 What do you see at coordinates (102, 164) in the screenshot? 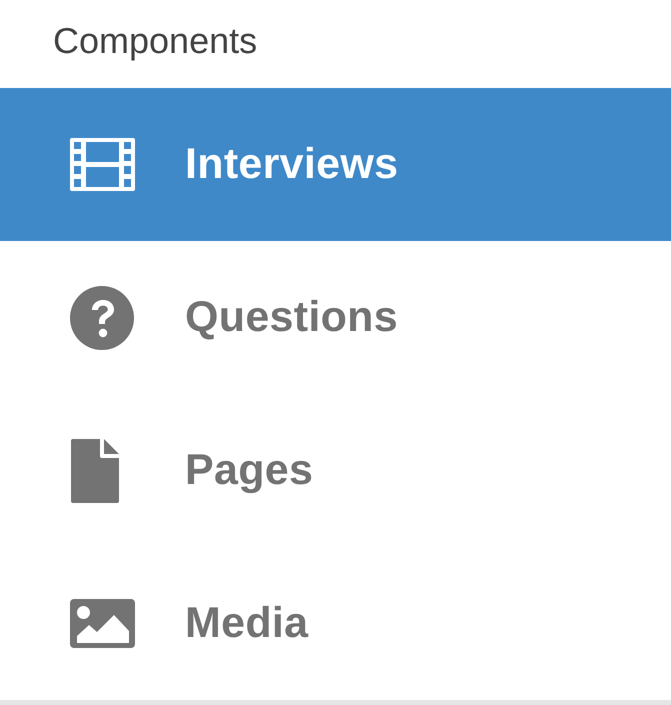
I see `film-icon` at bounding box center [102, 164].